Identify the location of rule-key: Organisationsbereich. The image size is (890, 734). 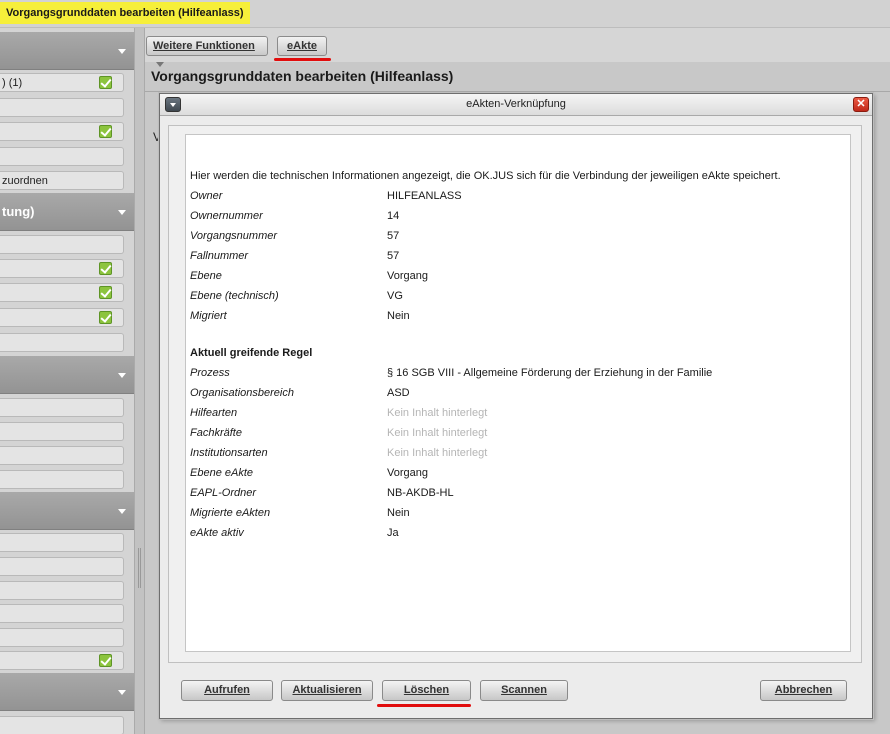
(242, 393).